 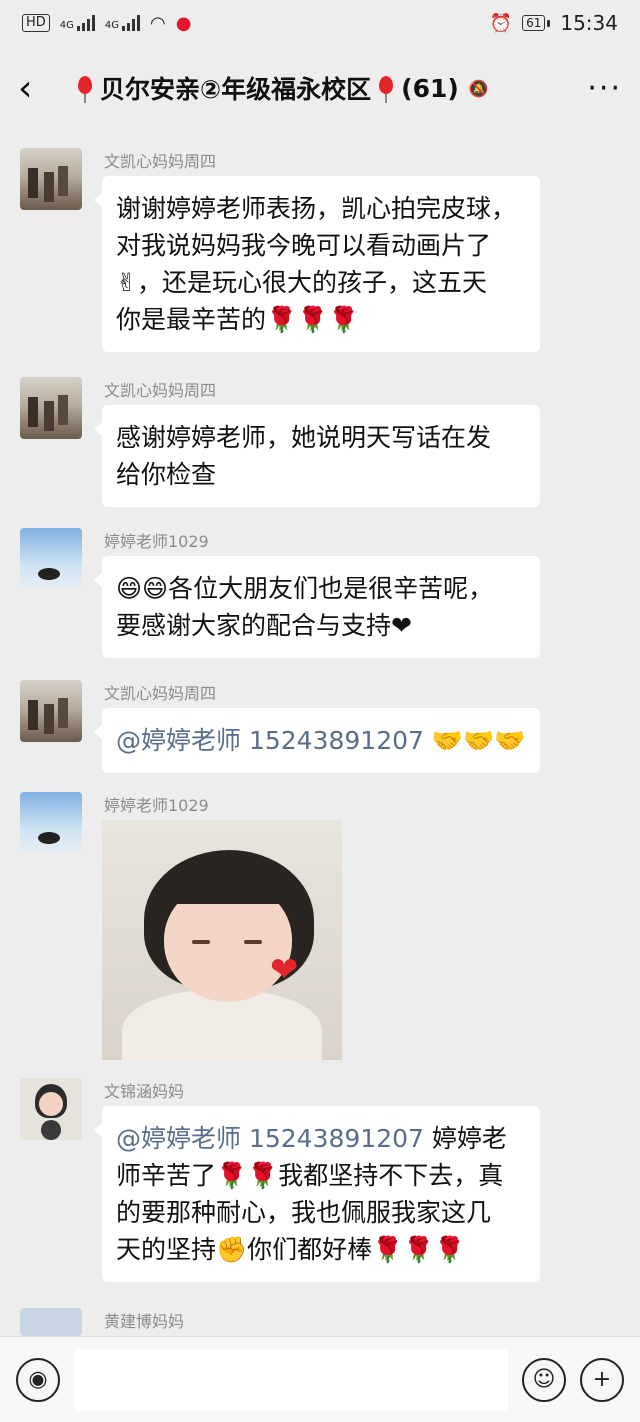 I want to click on mute-icon: 🔕, so click(x=478, y=88).